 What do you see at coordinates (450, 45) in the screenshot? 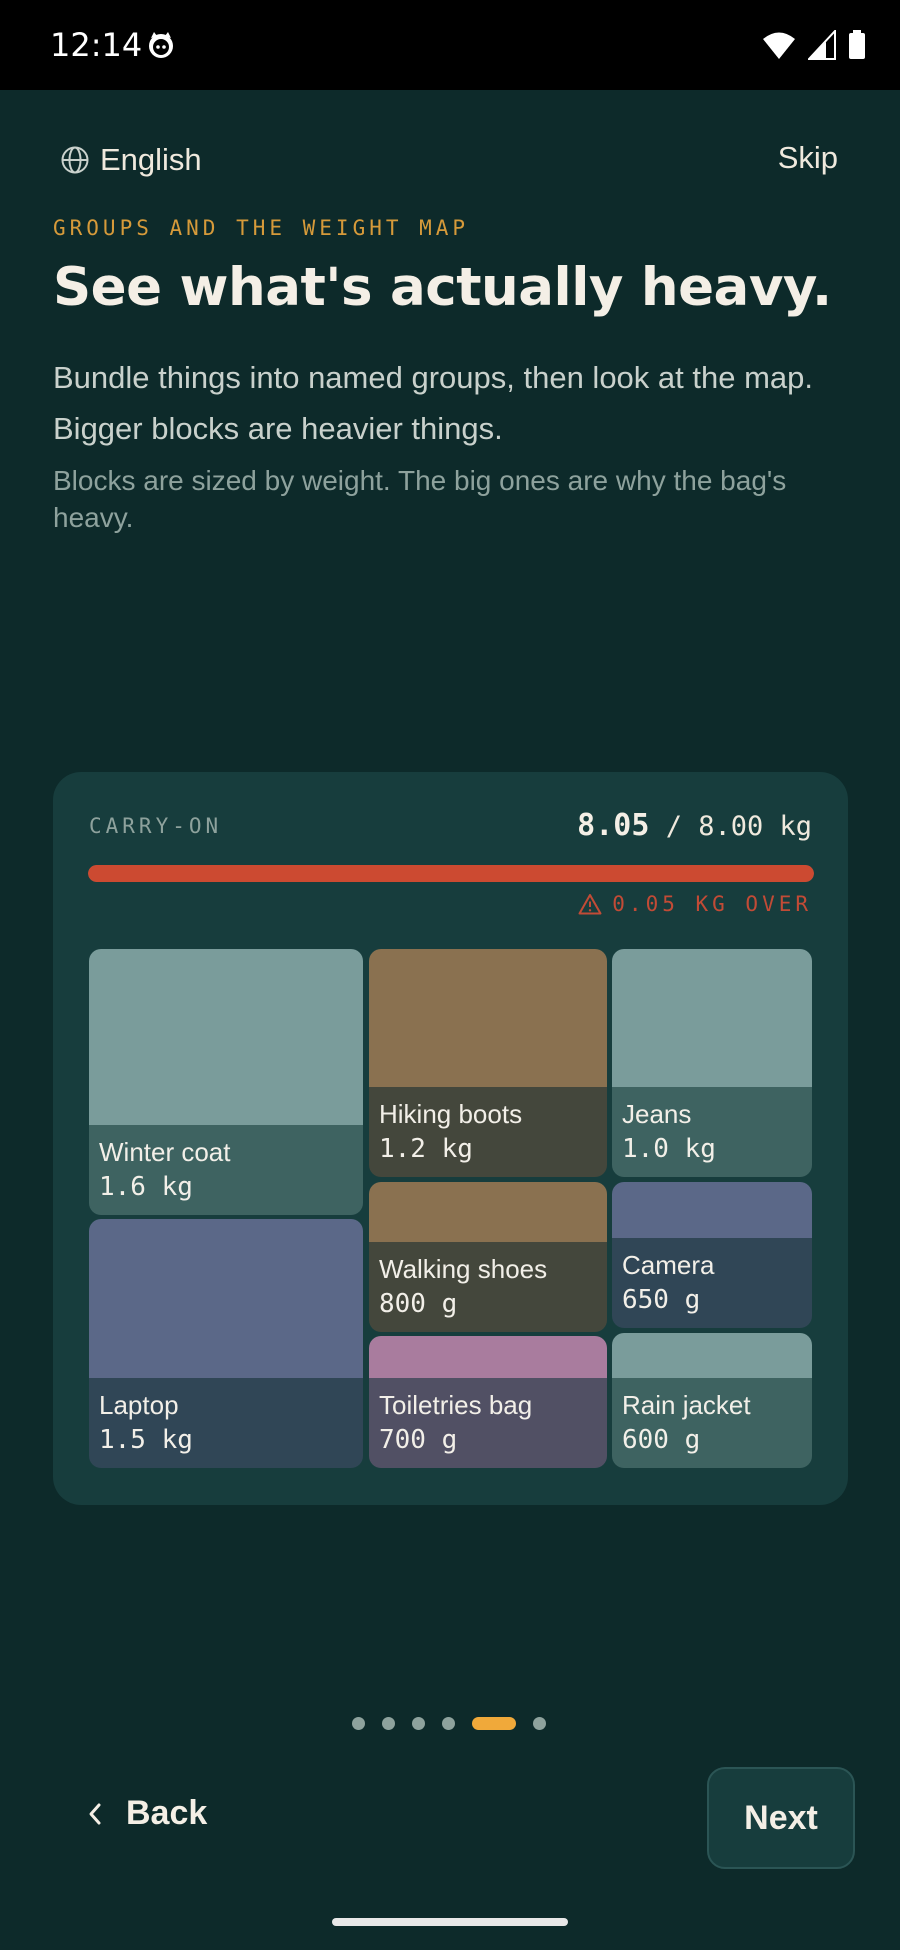
I see `status-bar: 12:14` at bounding box center [450, 45].